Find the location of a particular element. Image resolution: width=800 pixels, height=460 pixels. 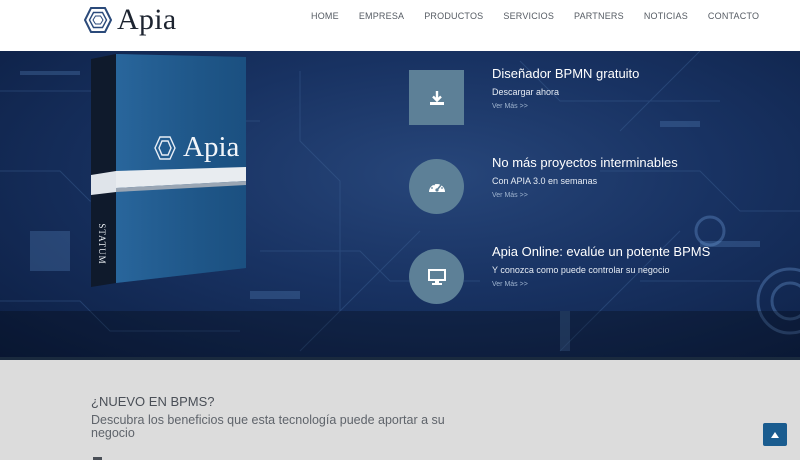

speedometer-icon is located at coordinates (436, 186).